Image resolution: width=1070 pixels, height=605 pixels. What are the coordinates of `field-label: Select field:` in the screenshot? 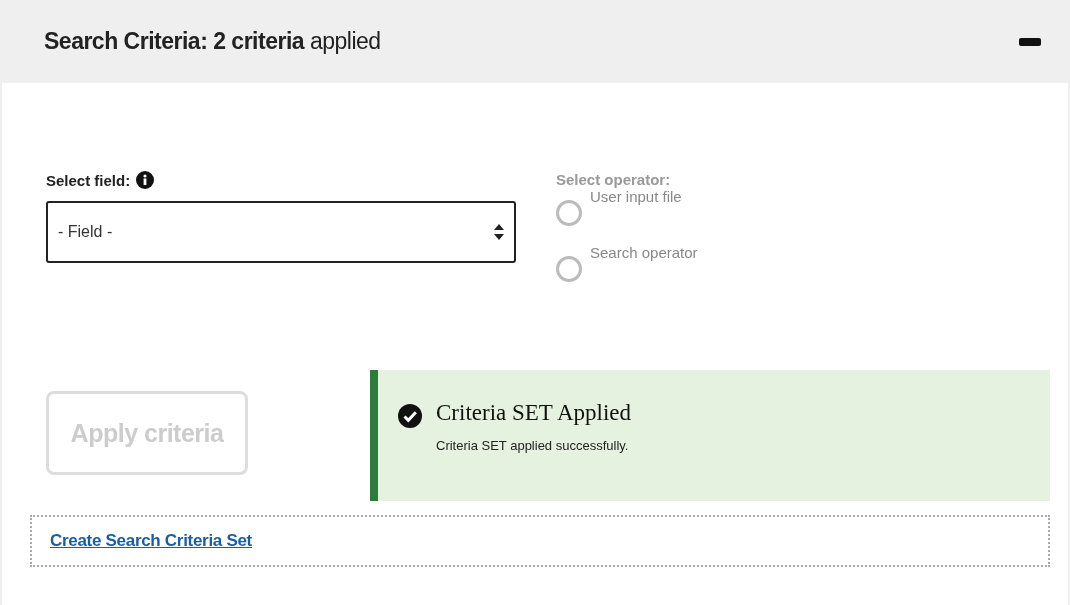 It's located at (88, 180).